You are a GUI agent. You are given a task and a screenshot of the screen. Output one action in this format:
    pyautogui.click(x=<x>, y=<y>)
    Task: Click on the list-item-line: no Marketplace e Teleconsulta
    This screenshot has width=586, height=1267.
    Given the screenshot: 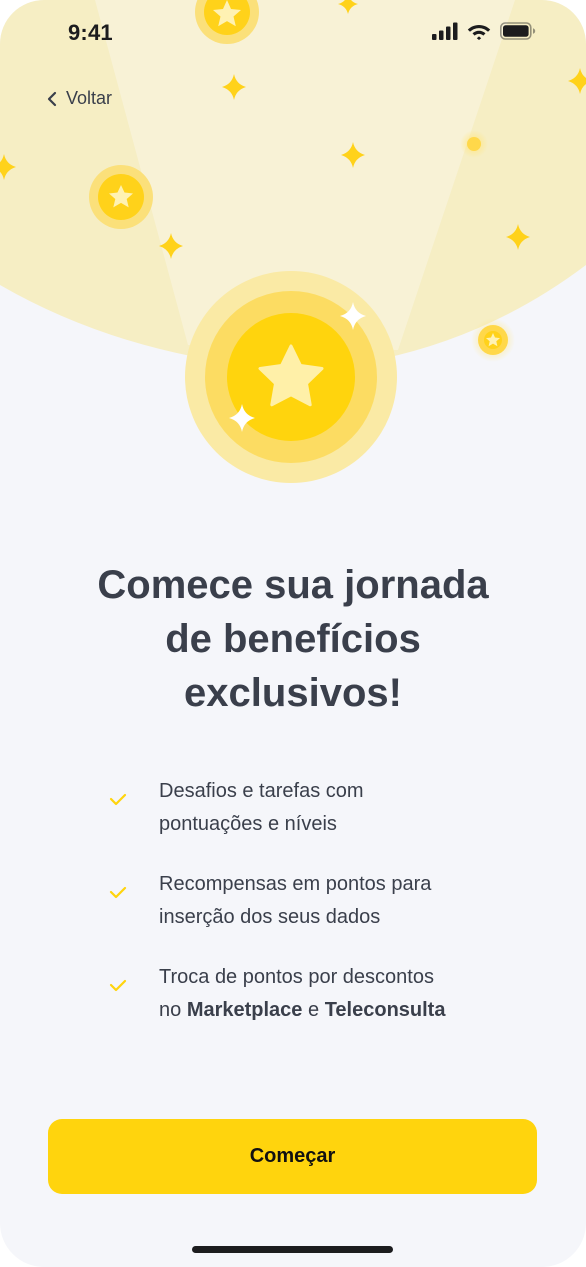 What is the action you would take?
    pyautogui.click(x=344, y=1010)
    